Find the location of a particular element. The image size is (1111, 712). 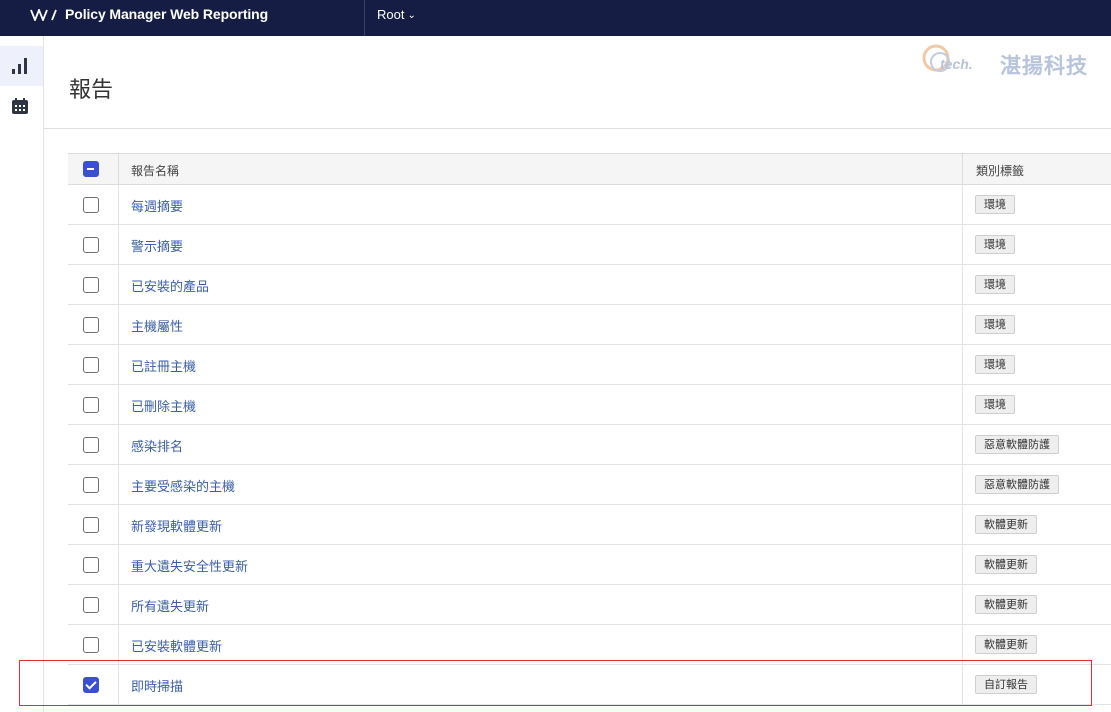

scope-label: Root is located at coordinates (391, 14).